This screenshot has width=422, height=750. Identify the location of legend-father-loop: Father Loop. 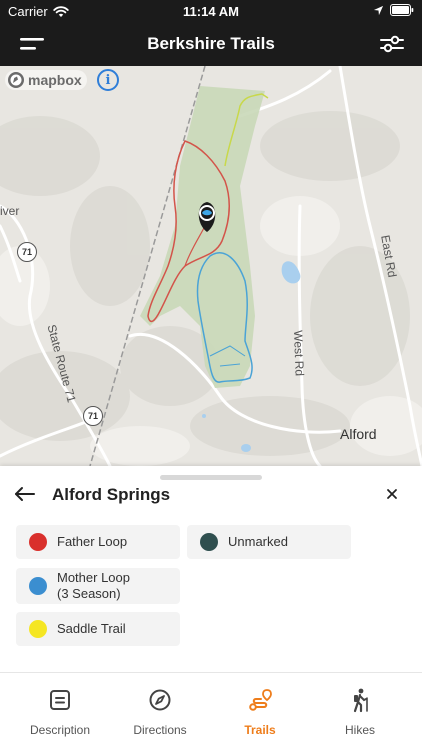
(98, 542).